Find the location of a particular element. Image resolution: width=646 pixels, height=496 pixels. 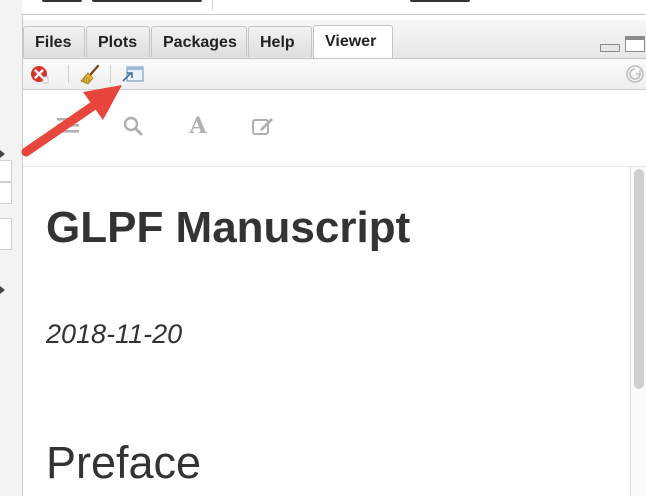

pane-tab-bar: Files Plots Packages Help Viewer is located at coordinates (334, 39).